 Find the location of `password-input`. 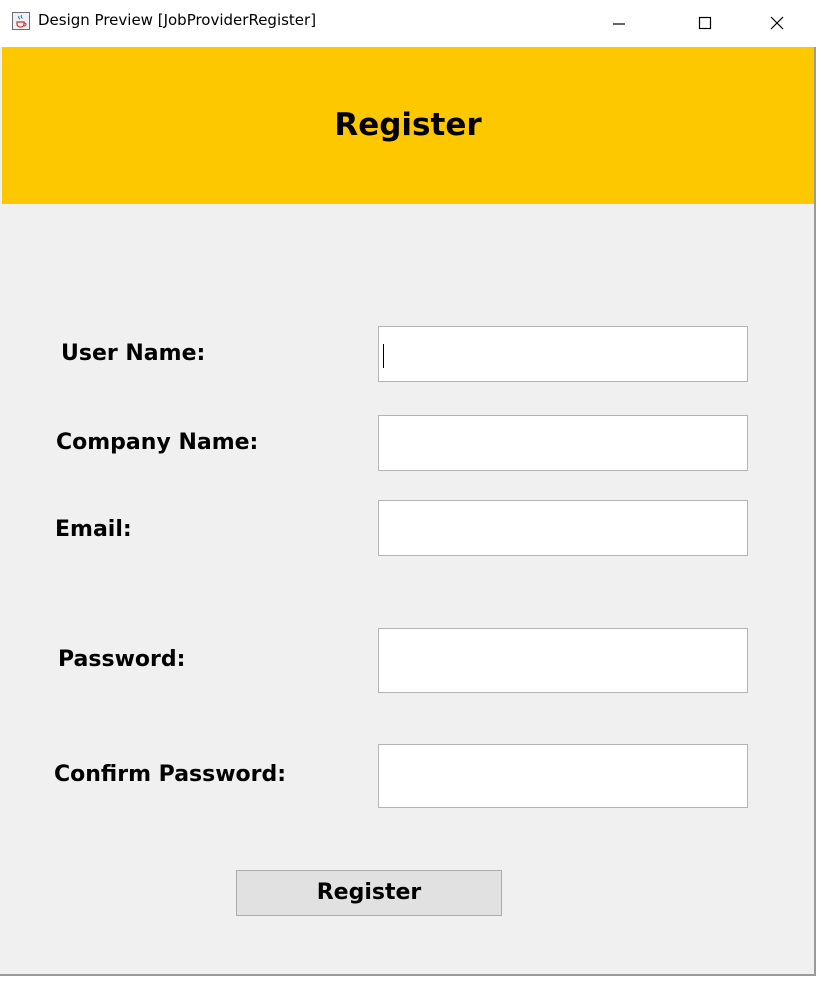

password-input is located at coordinates (563, 660).